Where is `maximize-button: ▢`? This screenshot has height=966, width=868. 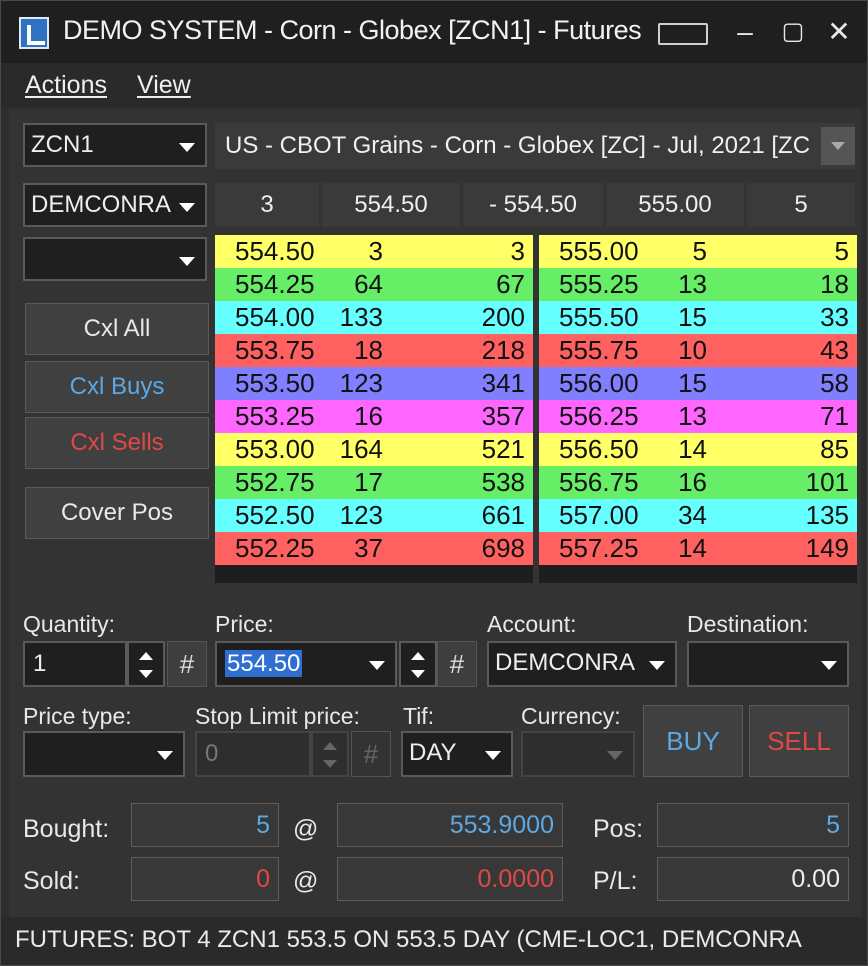
maximize-button: ▢ is located at coordinates (793, 32).